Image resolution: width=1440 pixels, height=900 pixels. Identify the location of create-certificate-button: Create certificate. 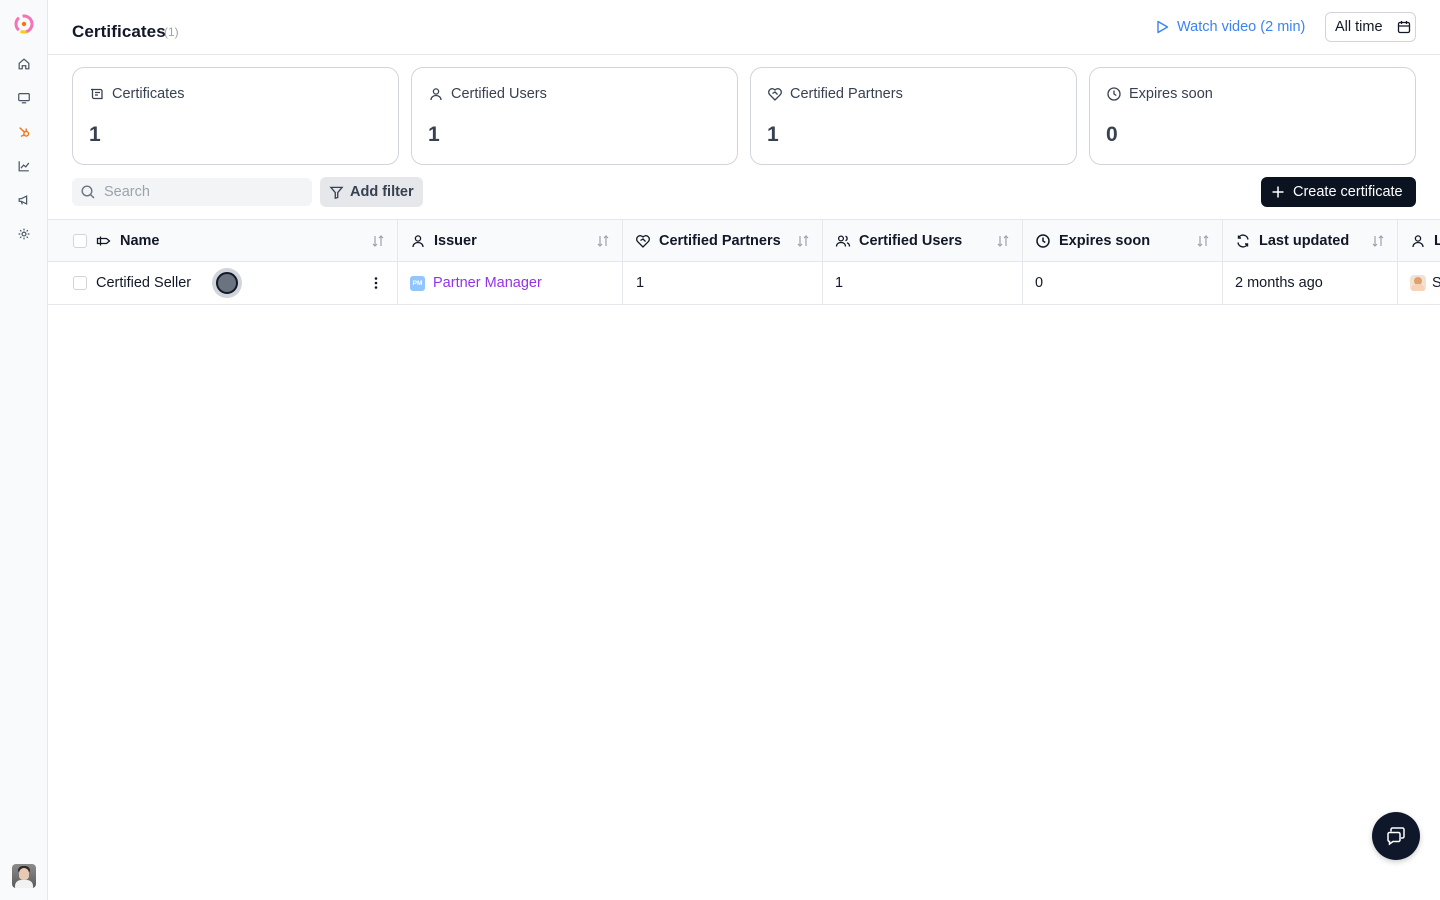
(1338, 192).